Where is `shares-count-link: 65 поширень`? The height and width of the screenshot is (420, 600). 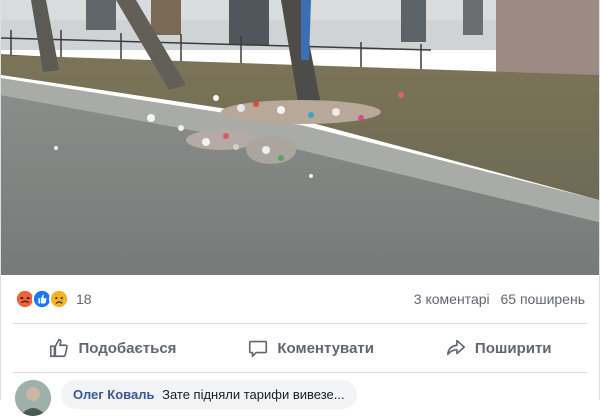
shares-count-link: 65 поширень is located at coordinates (543, 299).